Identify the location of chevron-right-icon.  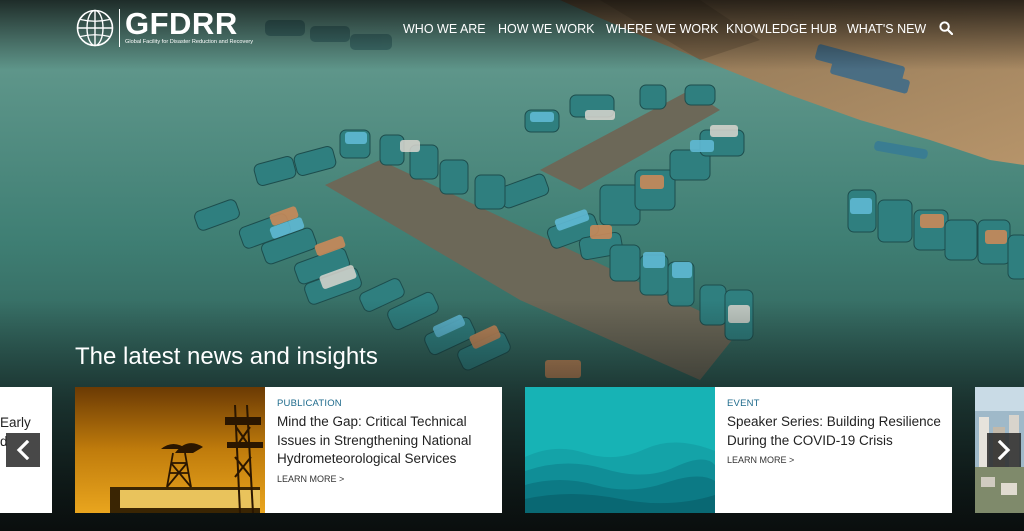
(1004, 450).